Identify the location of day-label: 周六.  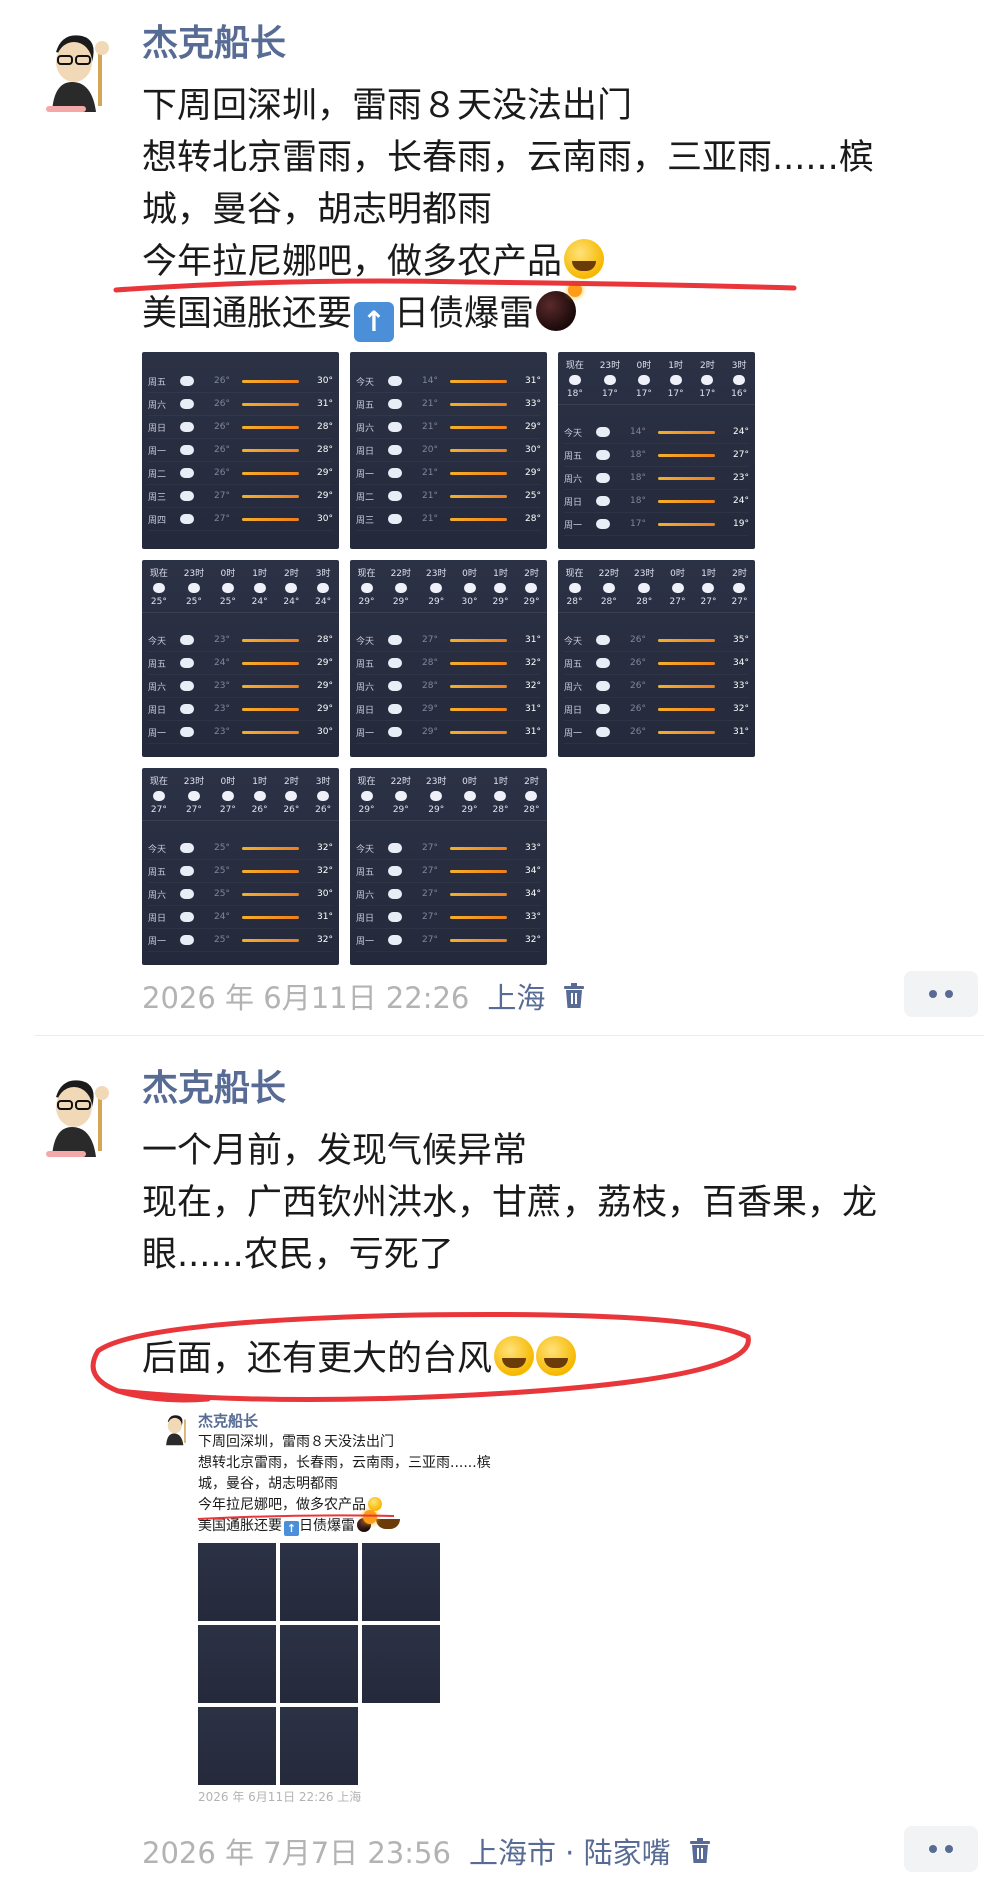
(573, 687).